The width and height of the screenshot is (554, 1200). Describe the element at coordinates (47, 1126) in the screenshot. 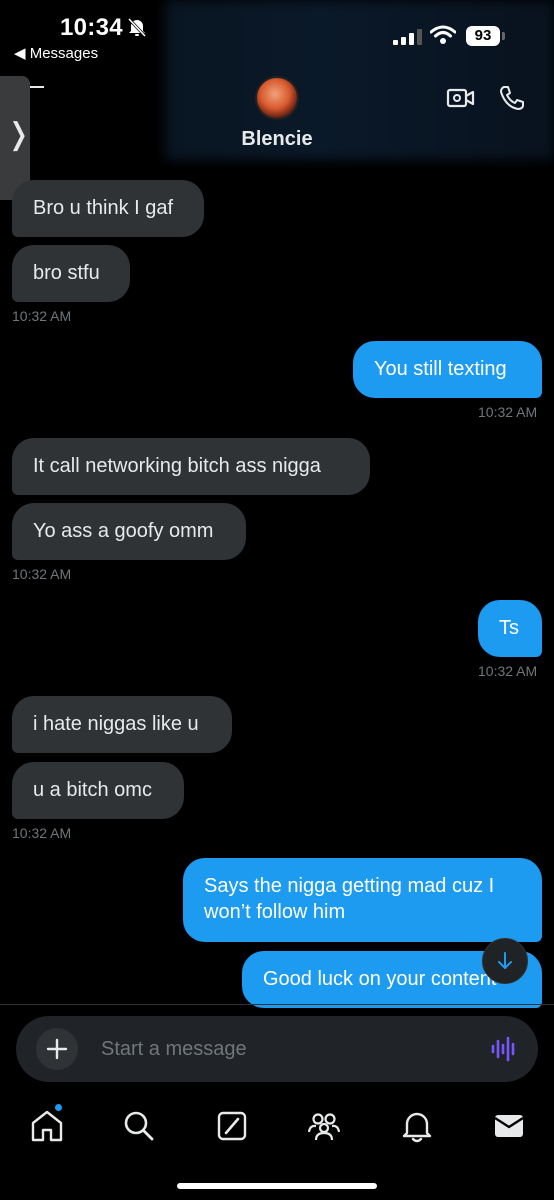

I see `home-icon` at that location.